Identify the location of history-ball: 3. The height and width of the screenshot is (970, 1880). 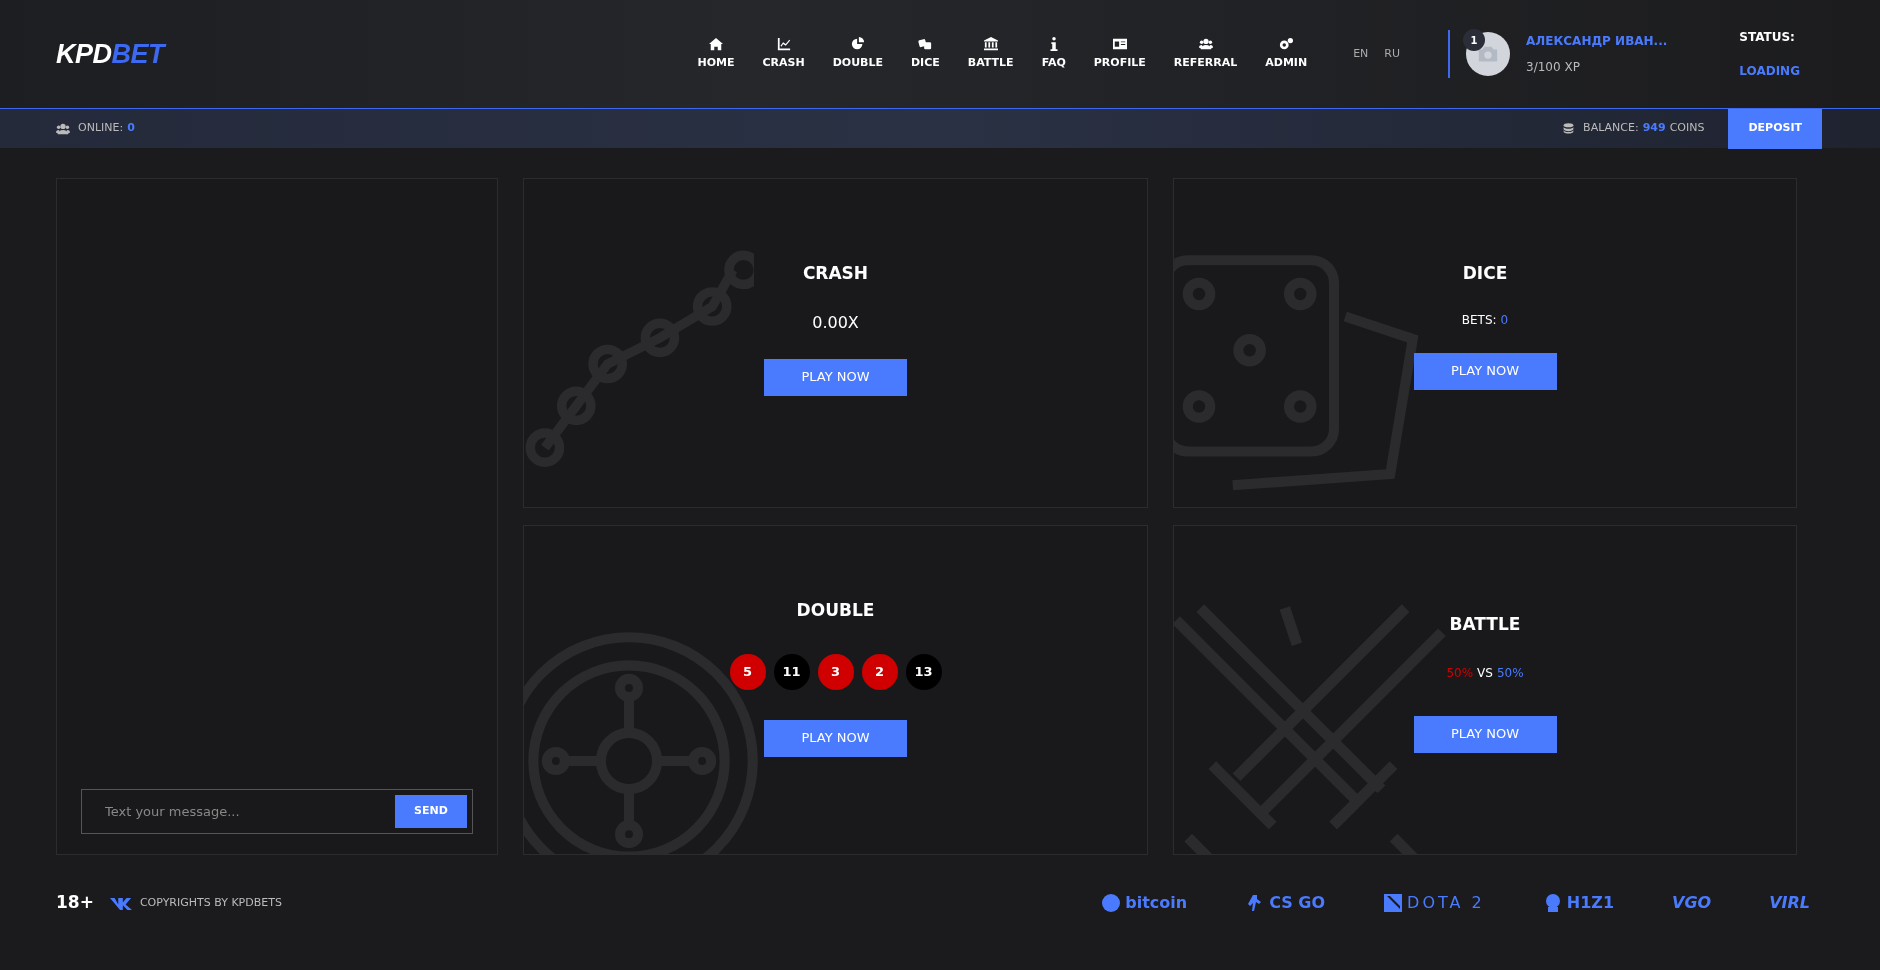
(835, 671).